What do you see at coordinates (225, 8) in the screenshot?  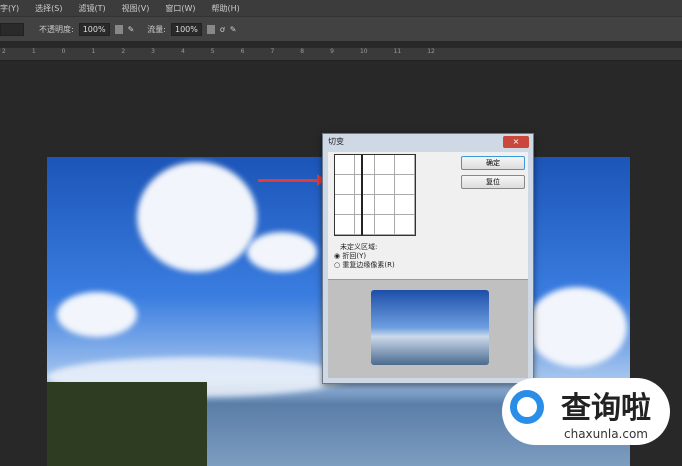 I see `menu-help: 帮助(H)` at bounding box center [225, 8].